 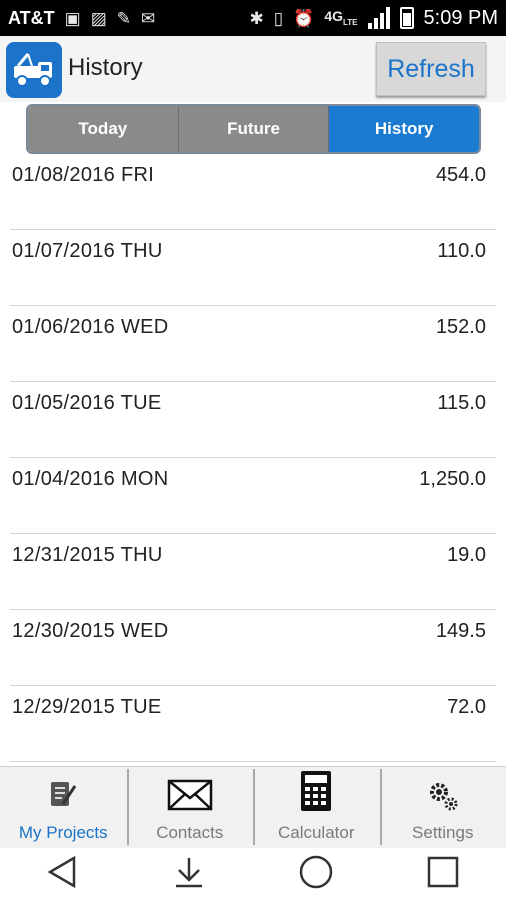 I want to click on nav-label: My Projects, so click(x=63, y=832).